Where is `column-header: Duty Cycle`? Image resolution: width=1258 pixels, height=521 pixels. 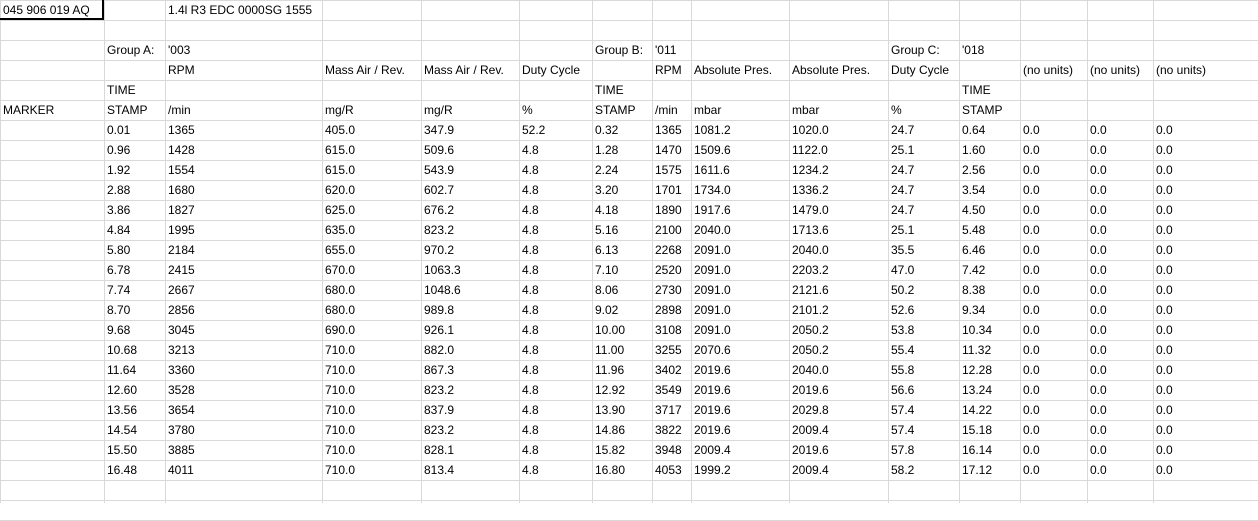
column-header: Duty Cycle is located at coordinates (549, 70).